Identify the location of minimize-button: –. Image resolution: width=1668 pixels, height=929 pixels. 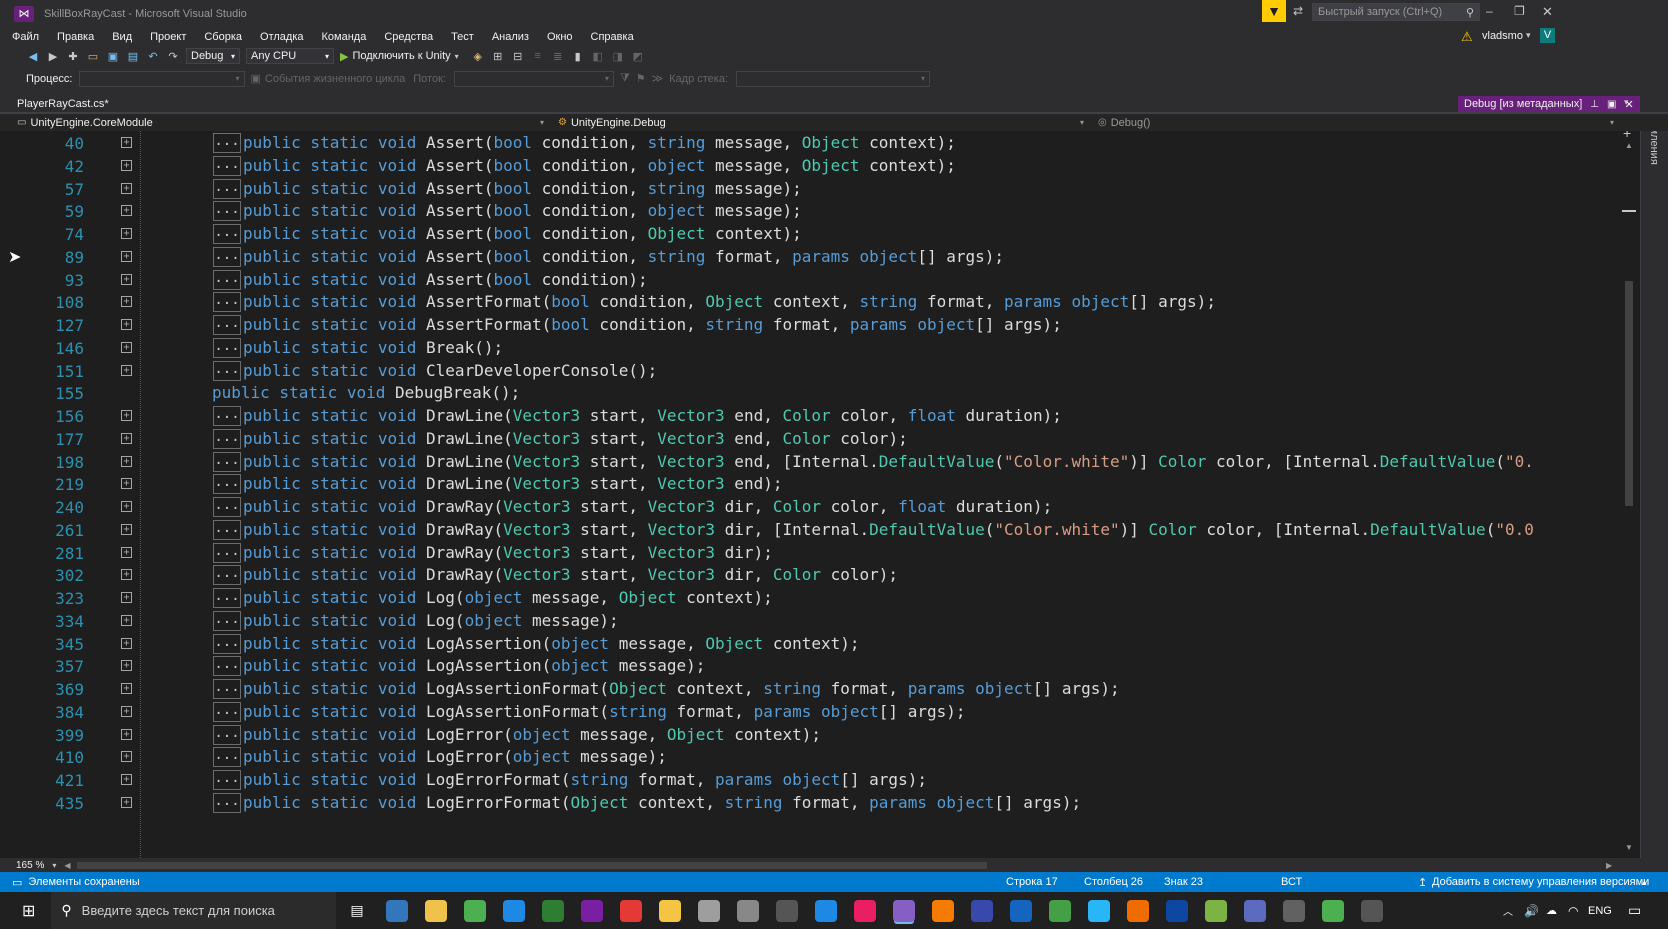
(1489, 11).